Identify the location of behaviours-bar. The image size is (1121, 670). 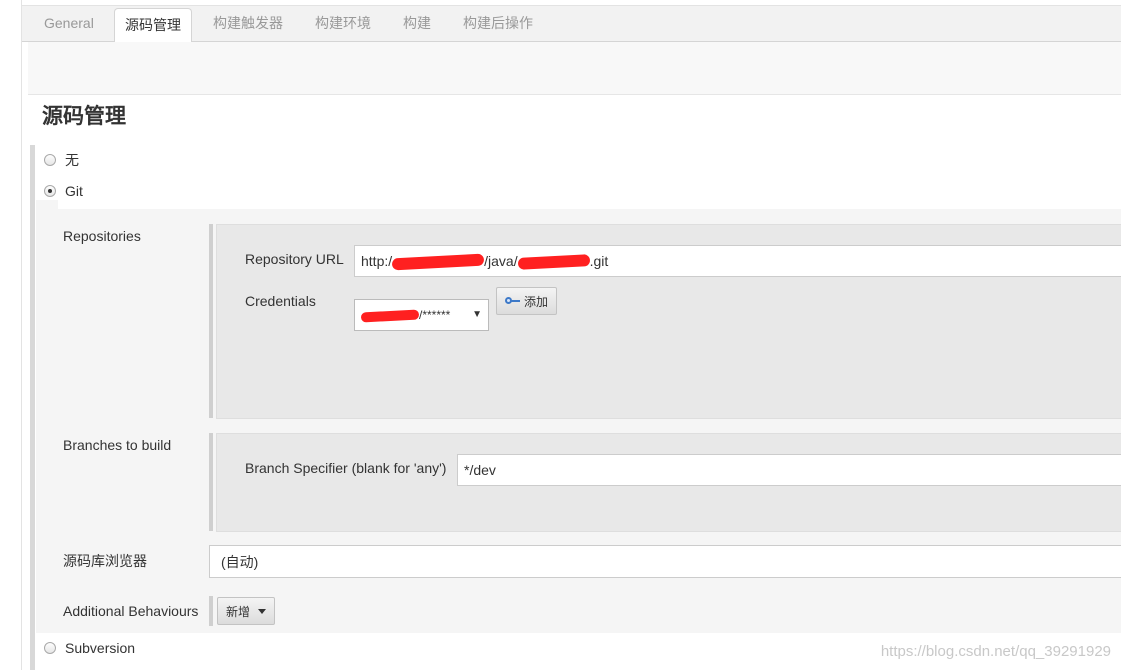
(211, 611).